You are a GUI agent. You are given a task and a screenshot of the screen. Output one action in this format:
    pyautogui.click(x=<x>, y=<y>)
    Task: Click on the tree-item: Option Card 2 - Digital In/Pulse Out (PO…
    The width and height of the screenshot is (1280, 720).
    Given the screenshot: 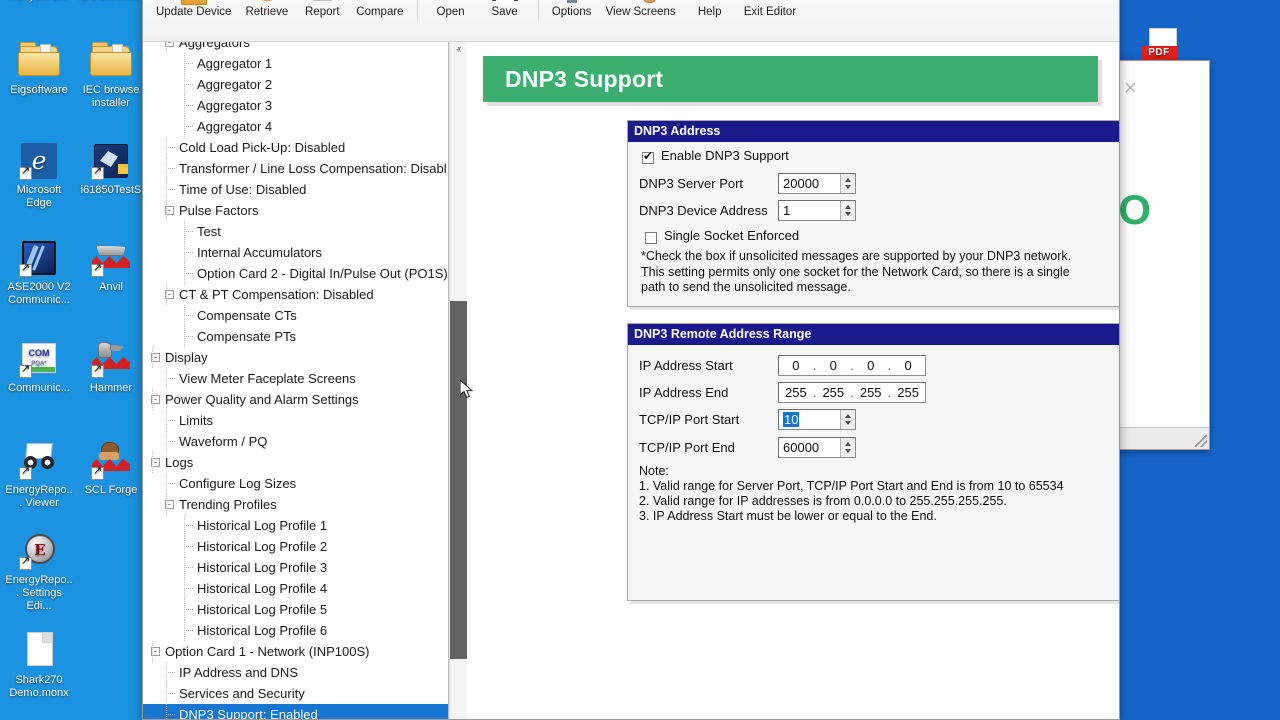 What is the action you would take?
    pyautogui.click(x=295, y=273)
    